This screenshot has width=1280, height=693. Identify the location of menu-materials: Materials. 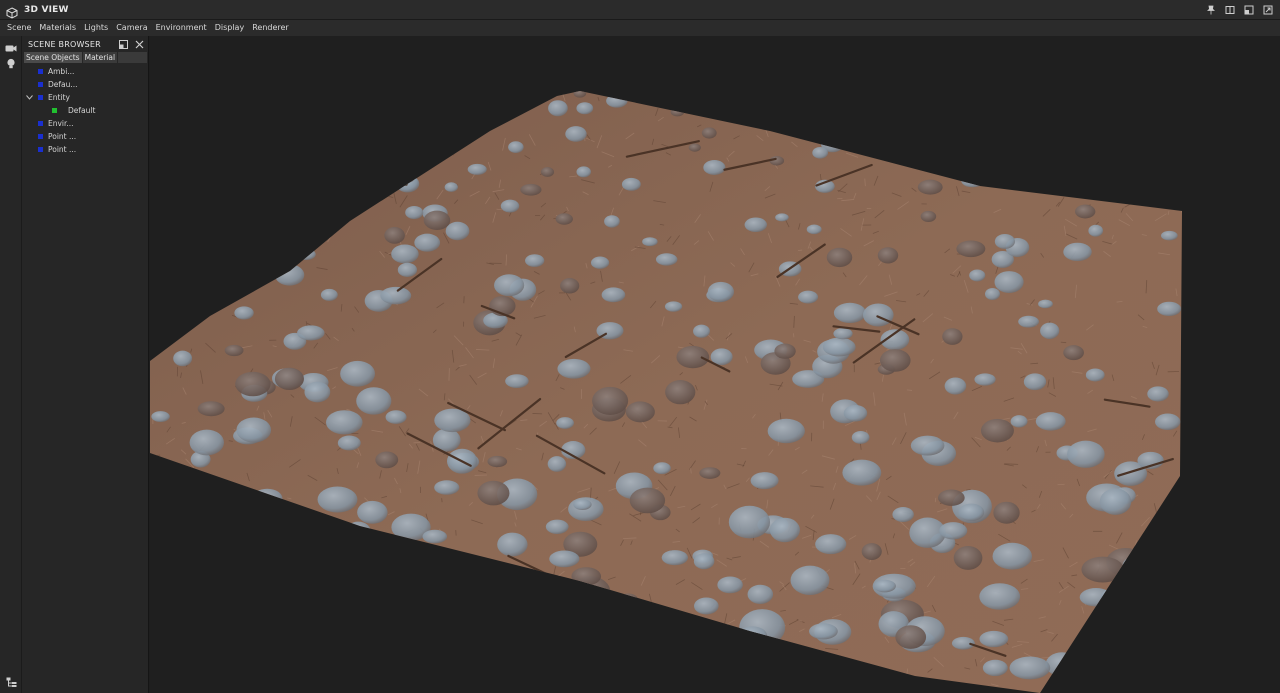
(57, 28).